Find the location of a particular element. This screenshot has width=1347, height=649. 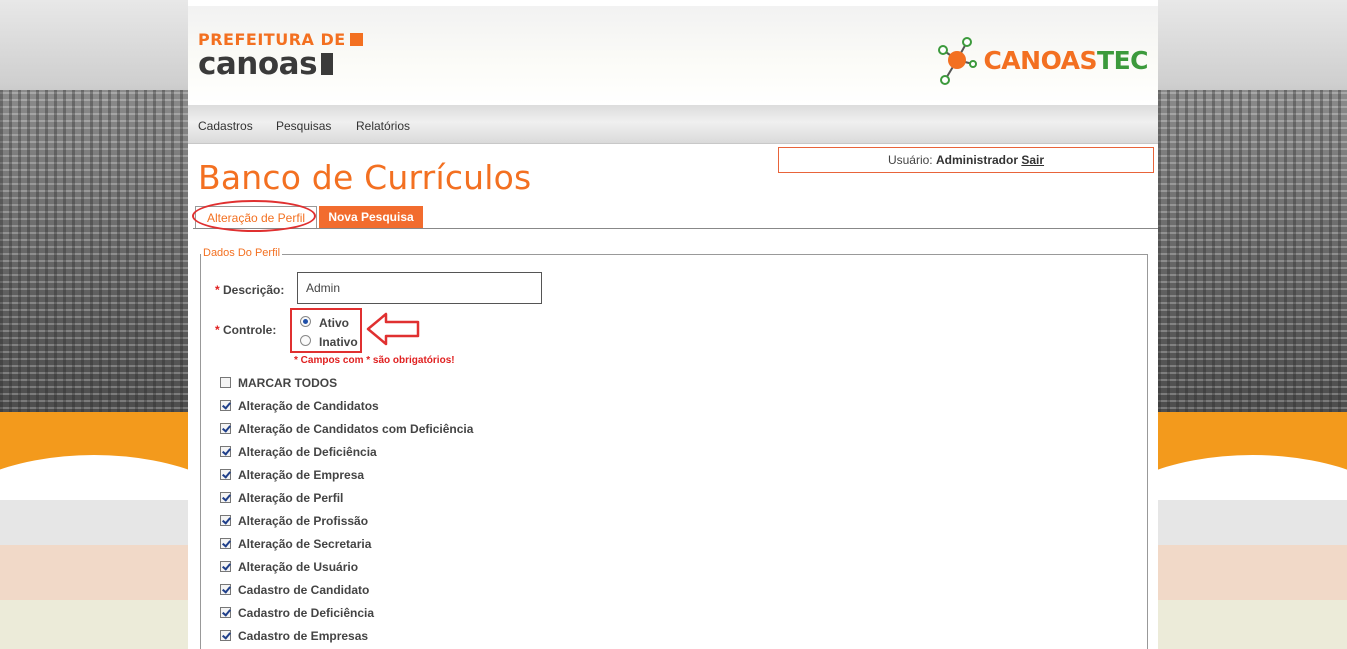

logo-canoas-text: CANOAS is located at coordinates (1040, 60).